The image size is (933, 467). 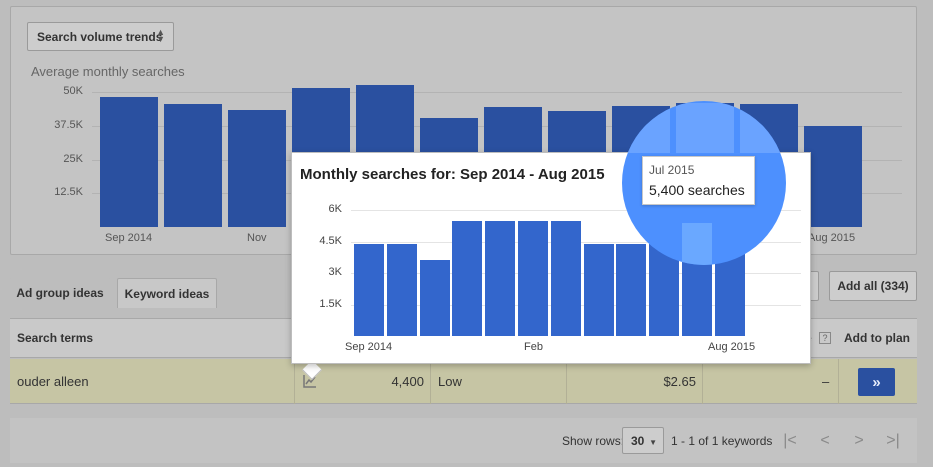 I want to click on x-tick-label: Feb, so click(x=533, y=347).